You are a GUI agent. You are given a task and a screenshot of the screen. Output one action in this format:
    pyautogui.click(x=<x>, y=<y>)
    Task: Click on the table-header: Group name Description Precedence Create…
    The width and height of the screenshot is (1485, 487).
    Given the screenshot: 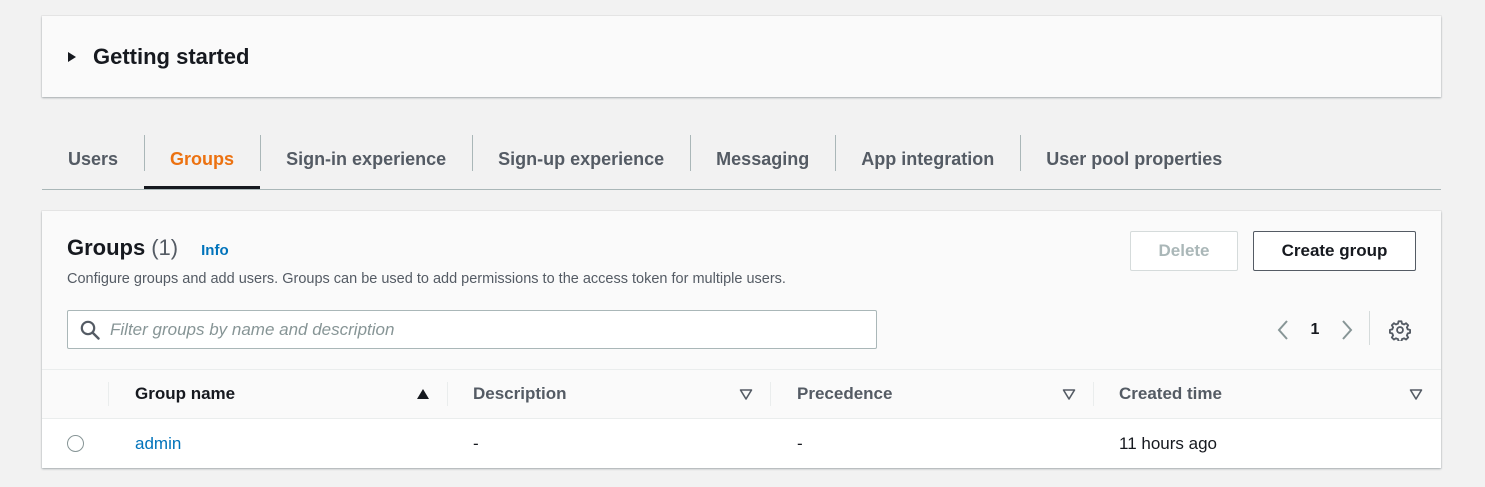 What is the action you would take?
    pyautogui.click(x=741, y=394)
    